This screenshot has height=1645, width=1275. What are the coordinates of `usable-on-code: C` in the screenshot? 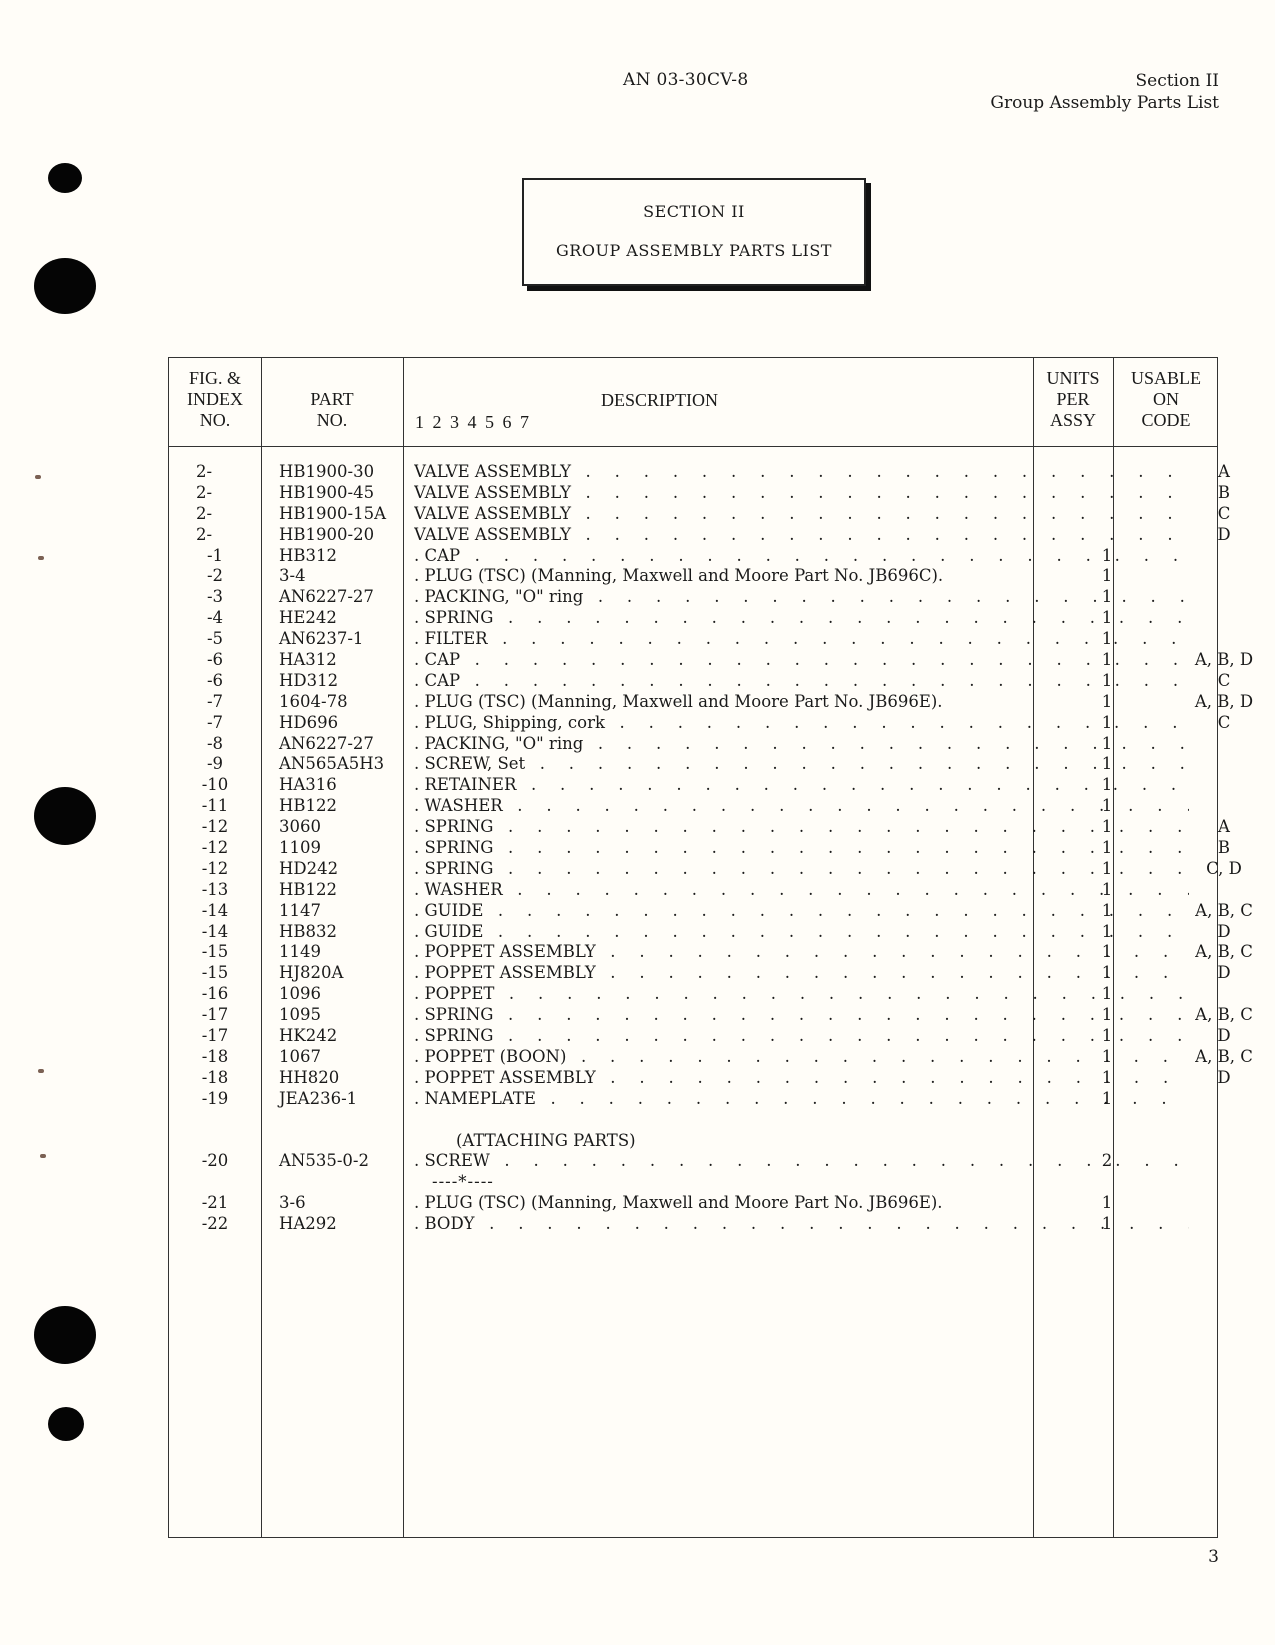 It's located at (1224, 722).